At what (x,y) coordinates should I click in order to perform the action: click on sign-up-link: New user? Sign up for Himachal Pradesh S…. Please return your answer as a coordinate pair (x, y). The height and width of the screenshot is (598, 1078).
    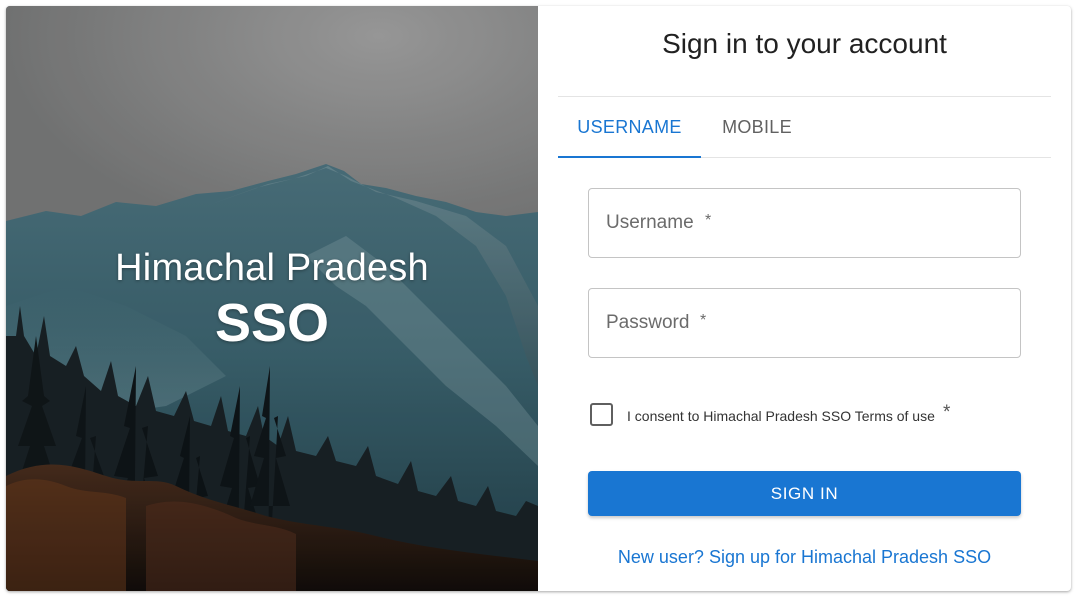
    Looking at the image, I should click on (804, 557).